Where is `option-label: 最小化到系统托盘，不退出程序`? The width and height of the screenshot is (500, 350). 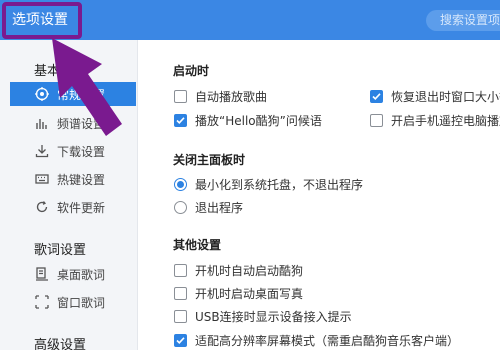
option-label: 最小化到系统托盘，不退出程序 is located at coordinates (279, 185).